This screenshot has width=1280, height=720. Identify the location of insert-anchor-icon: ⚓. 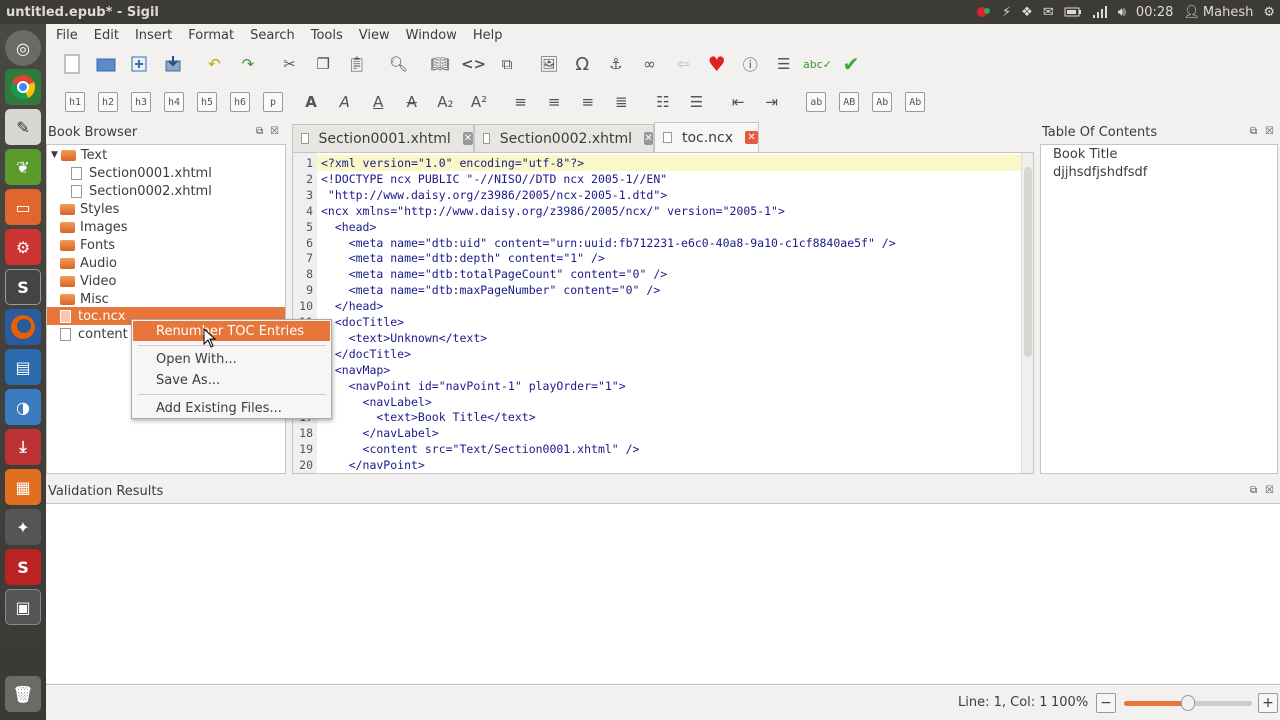
(616, 64).